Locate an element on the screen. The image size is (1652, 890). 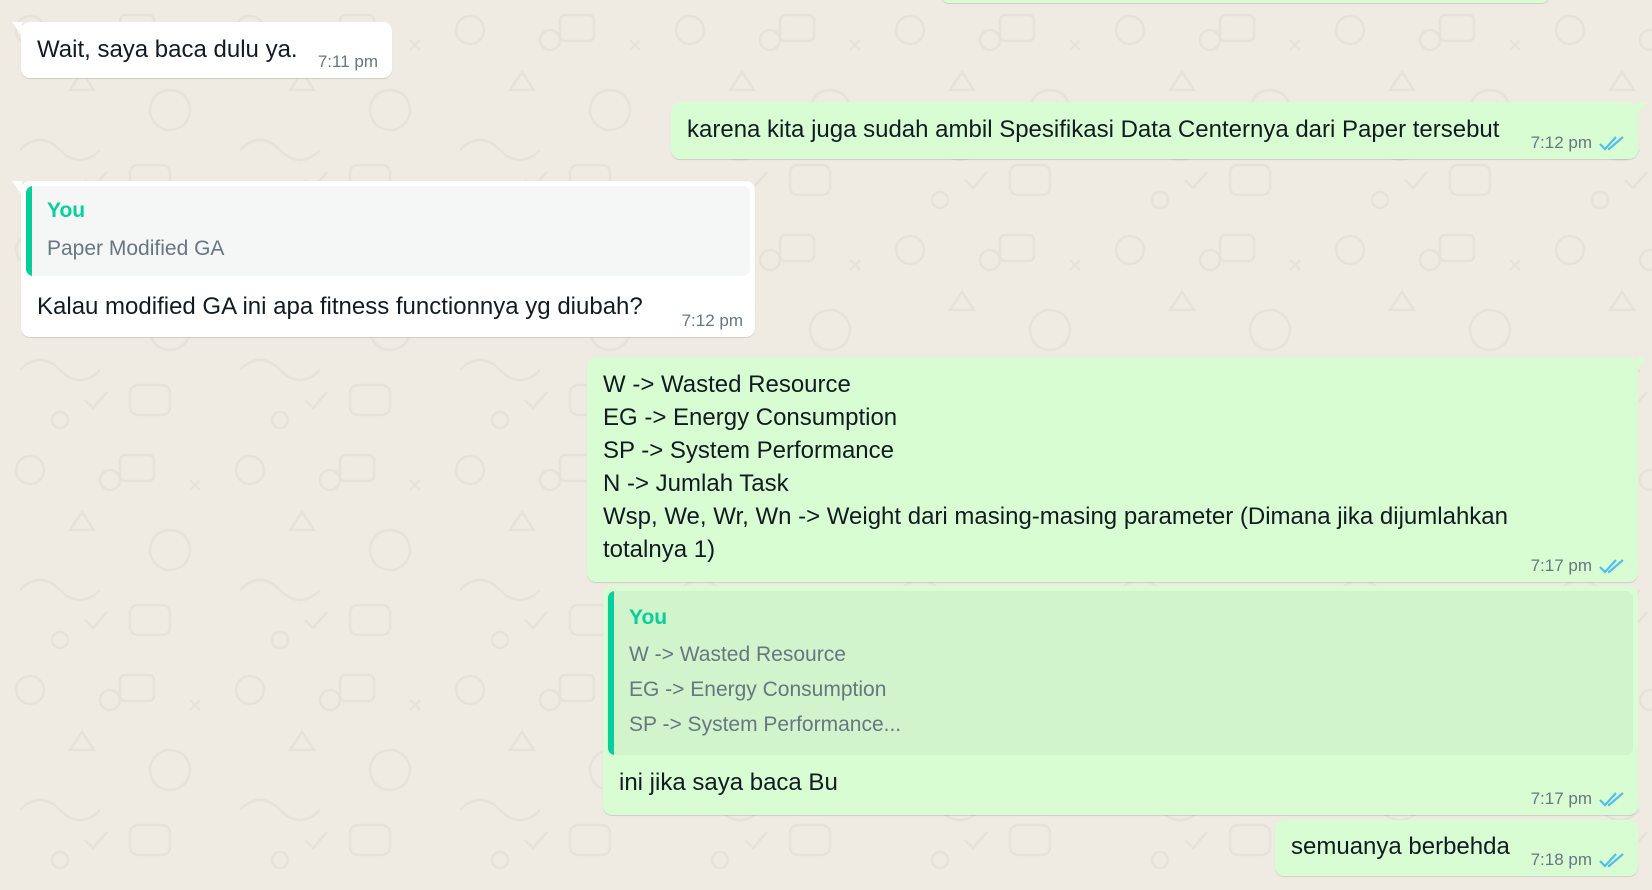
outgoing-message: semuanya berbehda 7:18 pm is located at coordinates (1456, 848).